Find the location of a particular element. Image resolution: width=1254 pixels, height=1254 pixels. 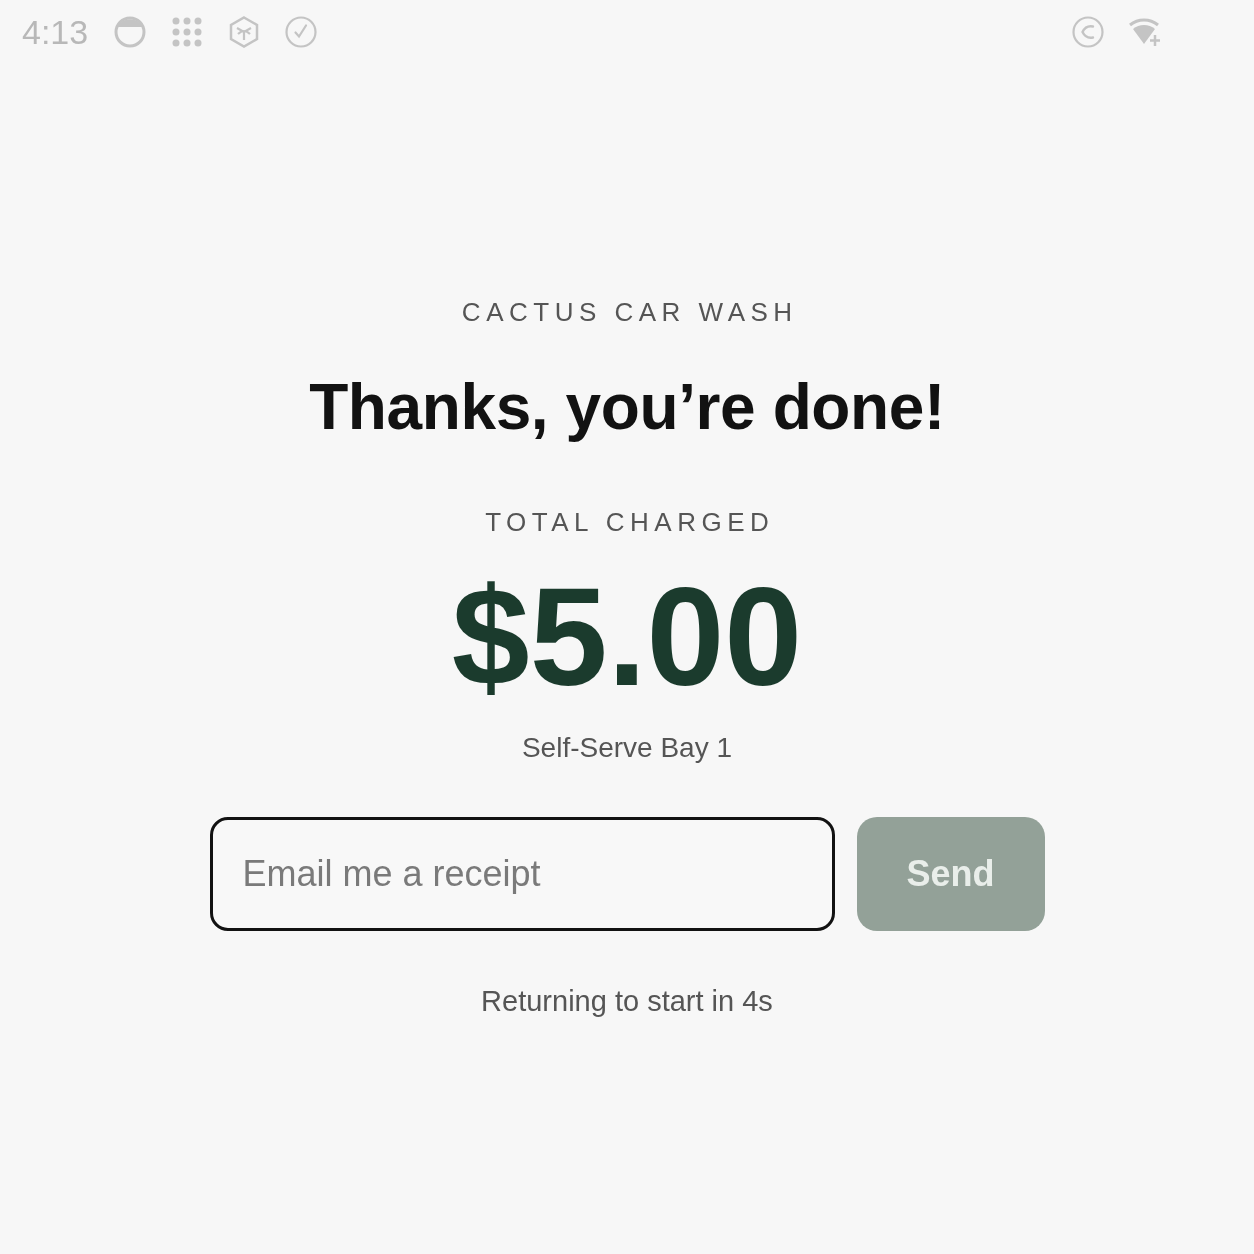

email-input-field: Email me a receipt is located at coordinates (522, 874).